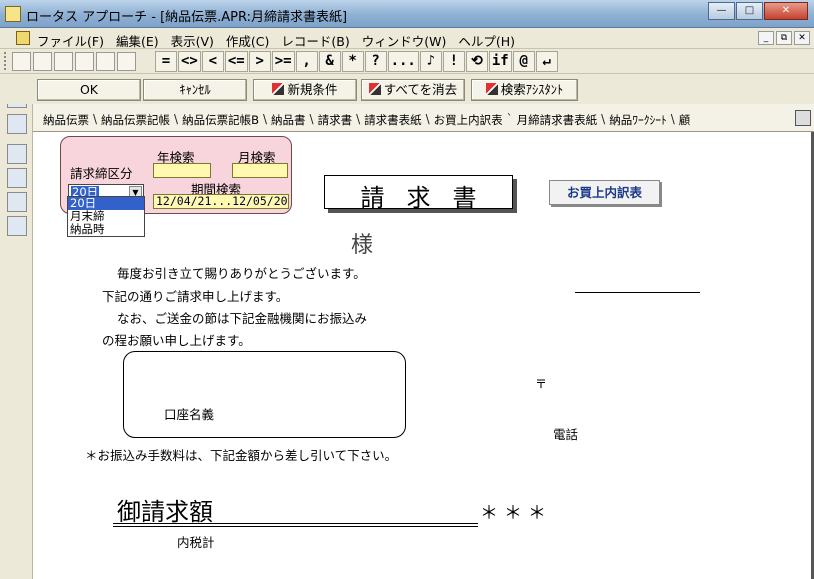  Describe the element at coordinates (260, 170) in the screenshot. I see `month-search-field` at that location.